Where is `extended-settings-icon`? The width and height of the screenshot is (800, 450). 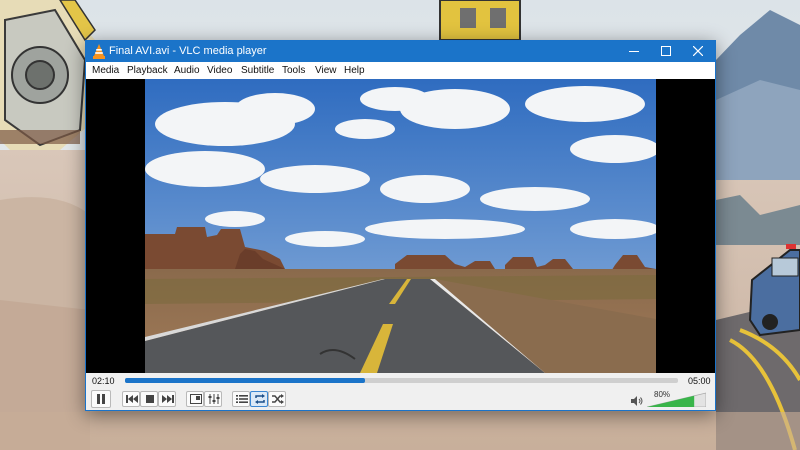
extended-settings-icon is located at coordinates (214, 399).